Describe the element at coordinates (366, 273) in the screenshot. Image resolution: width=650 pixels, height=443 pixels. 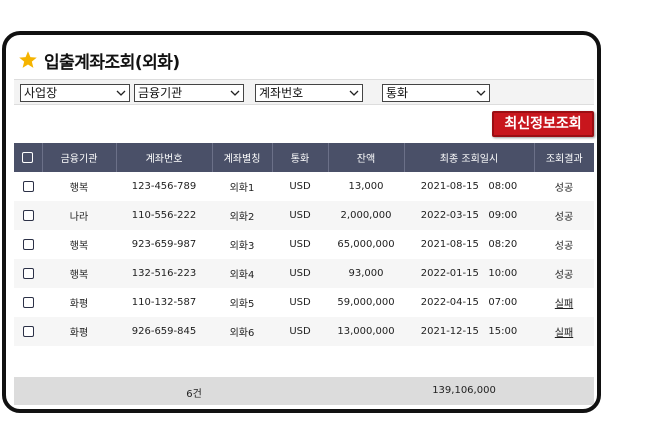
I see `cell-balance: 93,000` at that location.